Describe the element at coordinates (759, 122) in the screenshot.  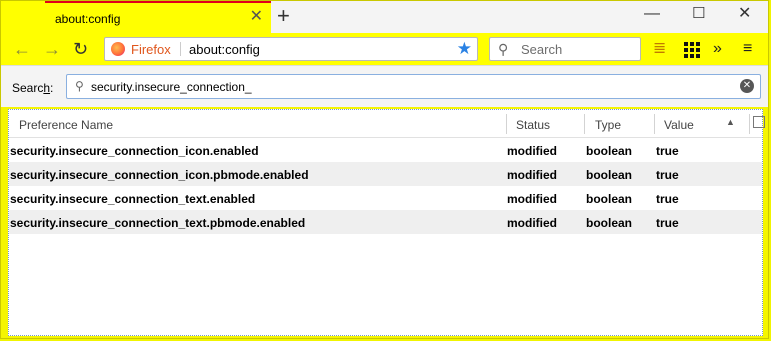
I see `column-picker-icon` at that location.